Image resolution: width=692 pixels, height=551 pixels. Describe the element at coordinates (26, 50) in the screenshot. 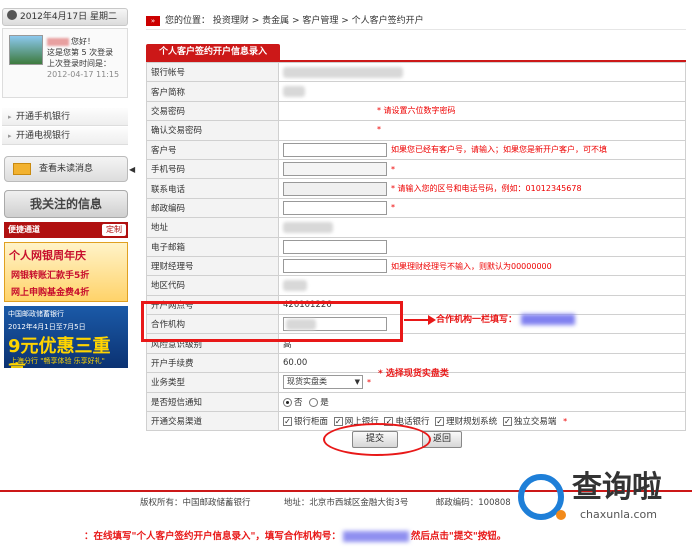

I see `avatar` at that location.